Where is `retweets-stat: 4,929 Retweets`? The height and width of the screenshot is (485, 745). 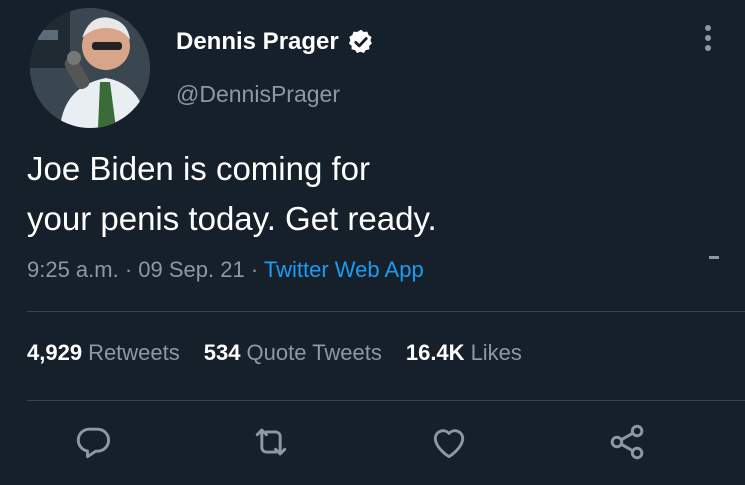
retweets-stat: 4,929 Retweets is located at coordinates (103, 353).